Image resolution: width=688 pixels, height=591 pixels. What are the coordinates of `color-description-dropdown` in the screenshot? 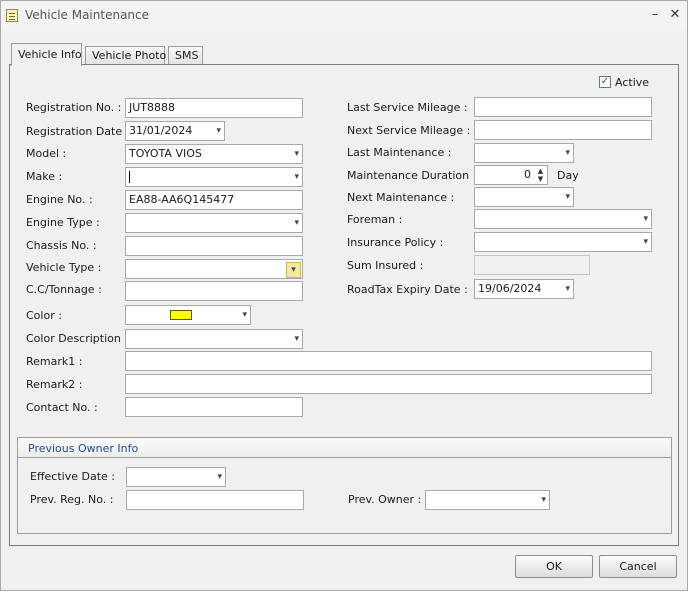 It's located at (214, 339).